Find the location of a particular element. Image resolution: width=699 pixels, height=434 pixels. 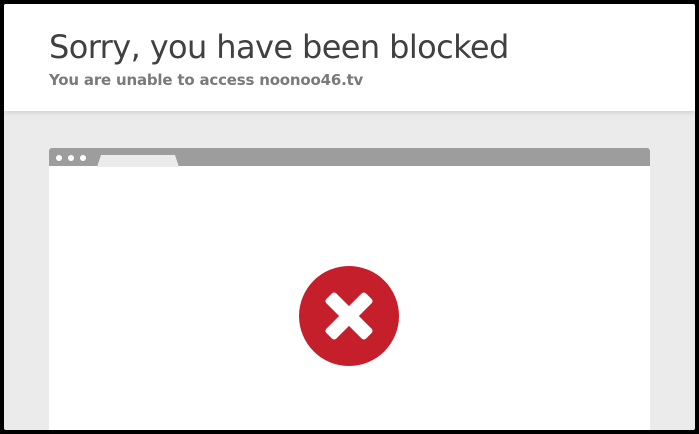

blocked-x-icon is located at coordinates (349, 316).